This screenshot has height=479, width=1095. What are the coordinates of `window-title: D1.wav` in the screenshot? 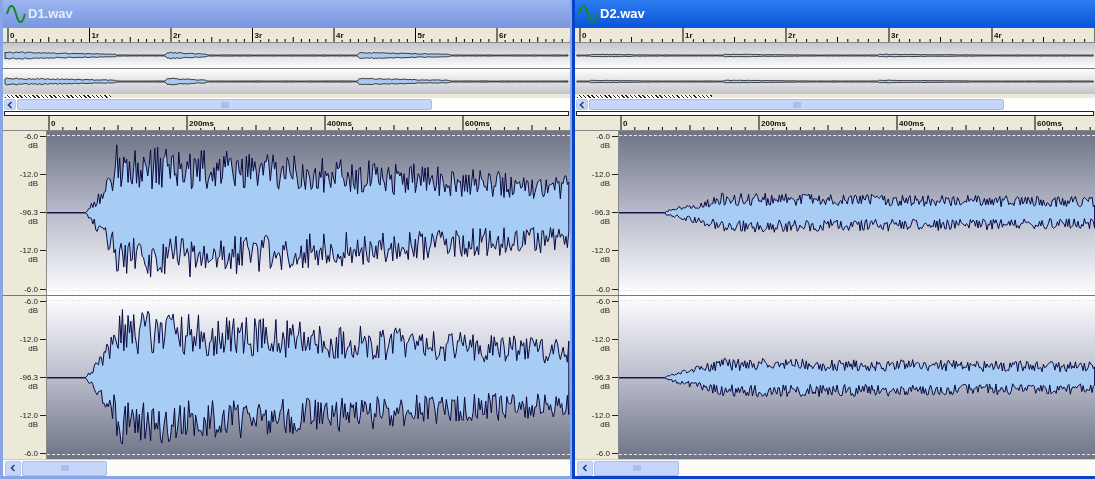 It's located at (50, 14).